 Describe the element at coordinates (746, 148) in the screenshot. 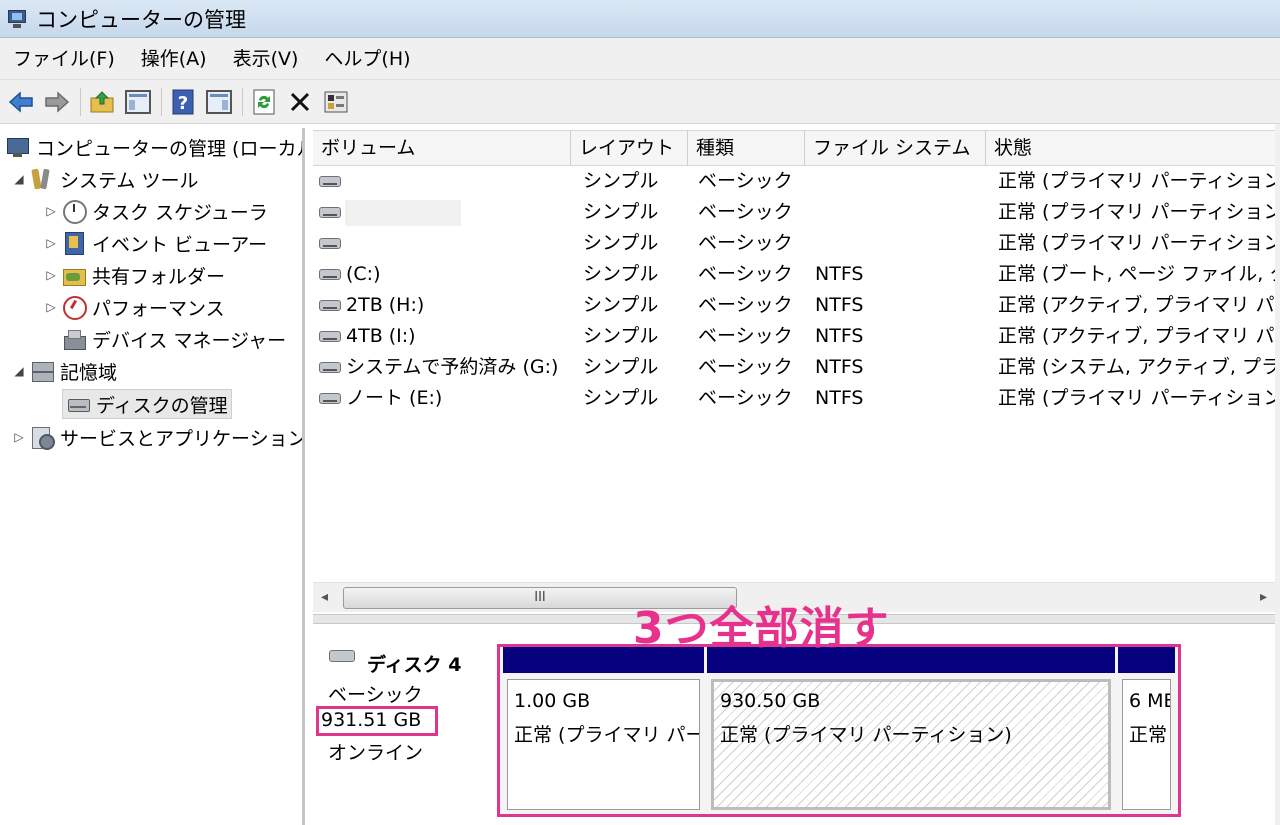

I see `column-header-type: 種類` at that location.